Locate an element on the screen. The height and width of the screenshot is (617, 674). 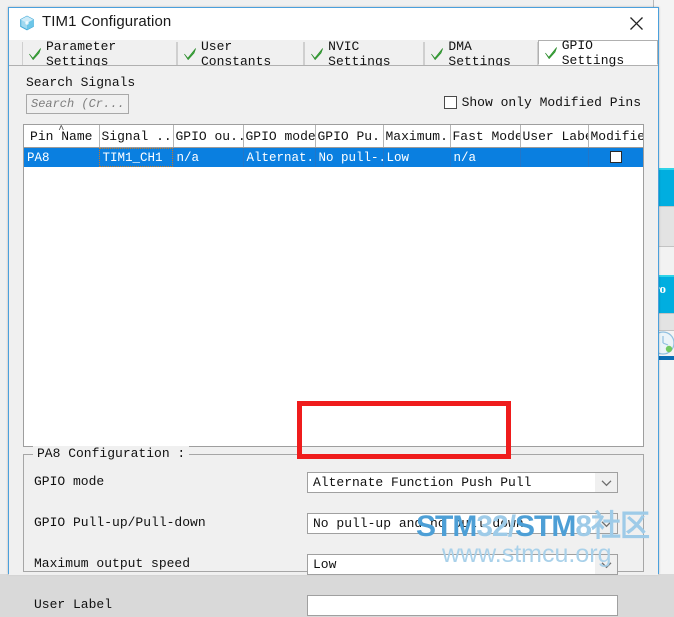
column-label: Fast Mode is located at coordinates (486, 136).